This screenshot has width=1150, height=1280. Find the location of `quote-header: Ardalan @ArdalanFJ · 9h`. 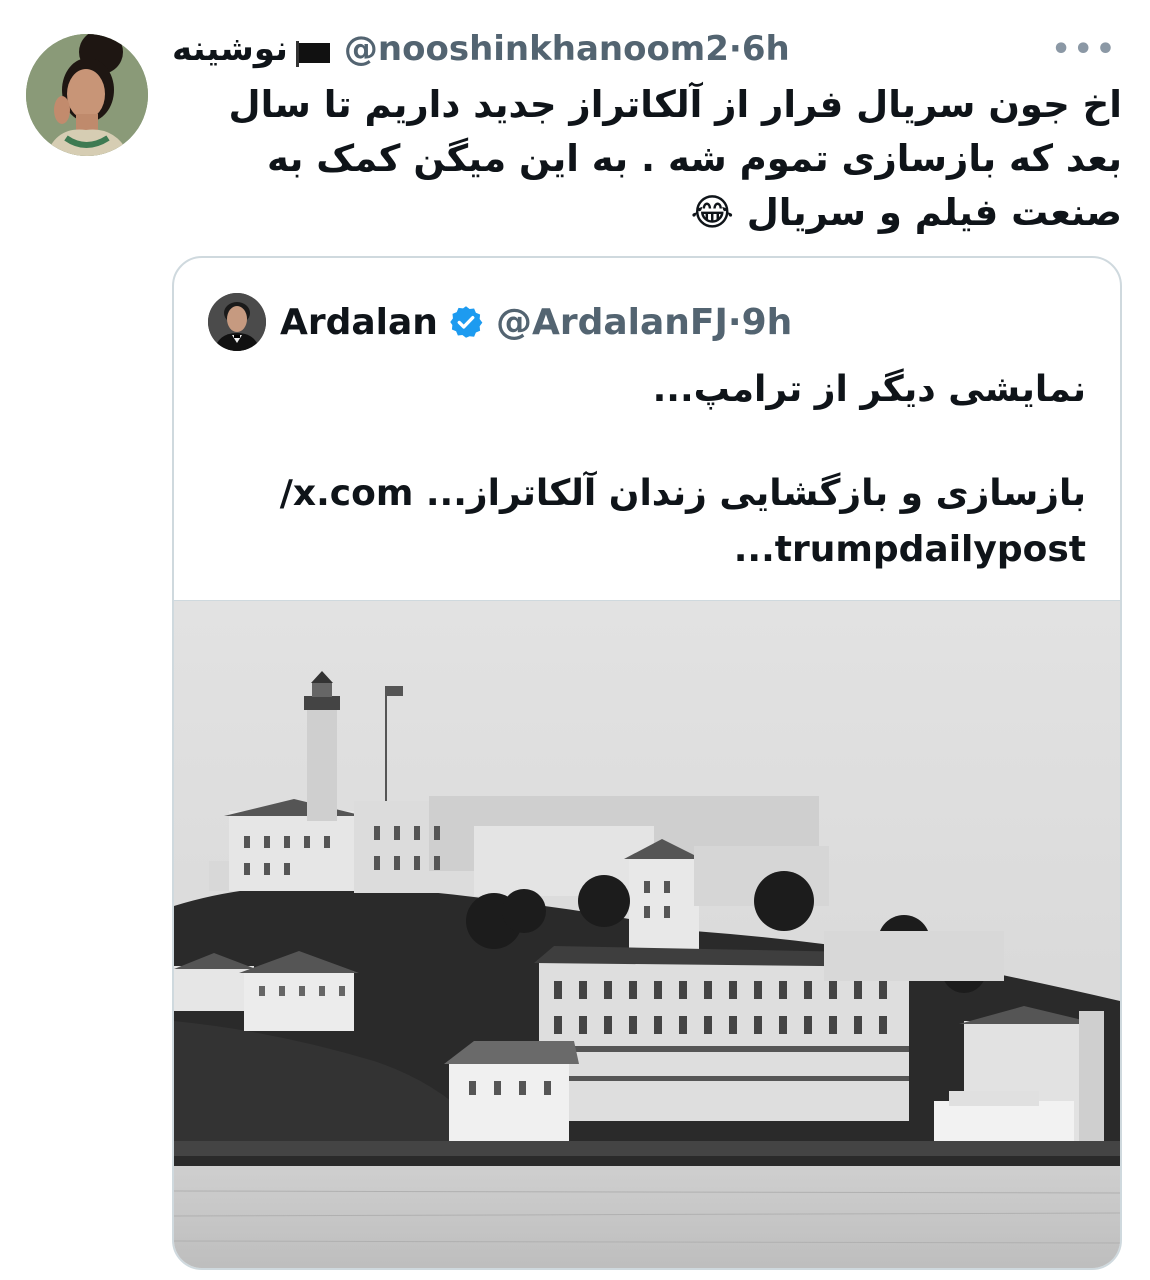

quote-header: Ardalan @ArdalanFJ · 9h is located at coordinates (500, 322).